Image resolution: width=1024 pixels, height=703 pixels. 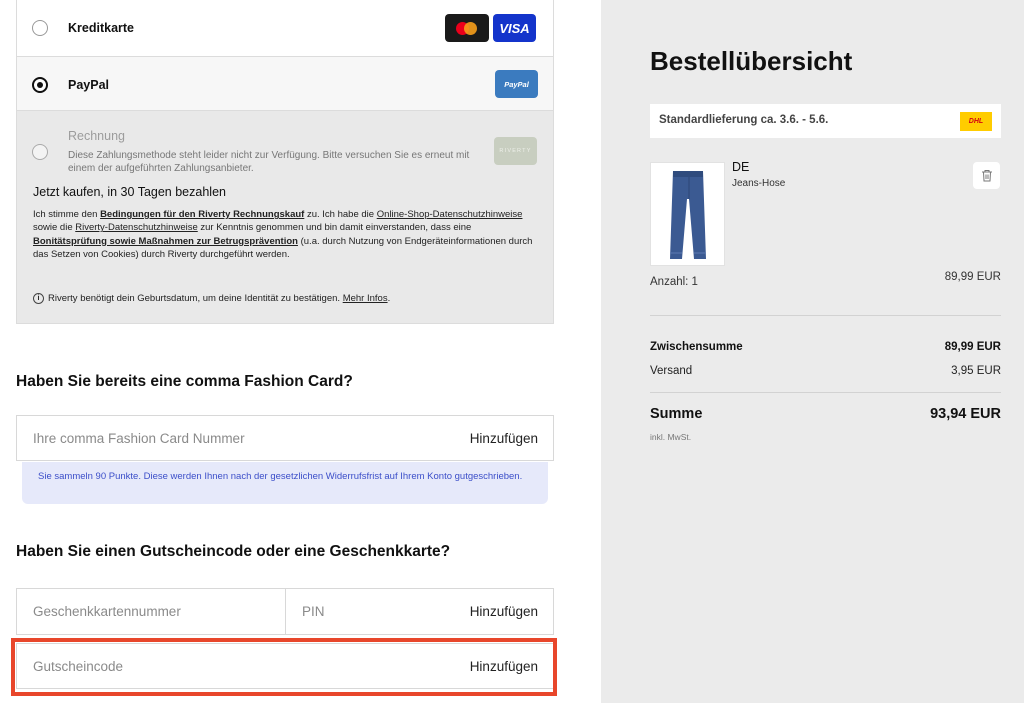 I want to click on product-name: DE, so click(x=741, y=167).